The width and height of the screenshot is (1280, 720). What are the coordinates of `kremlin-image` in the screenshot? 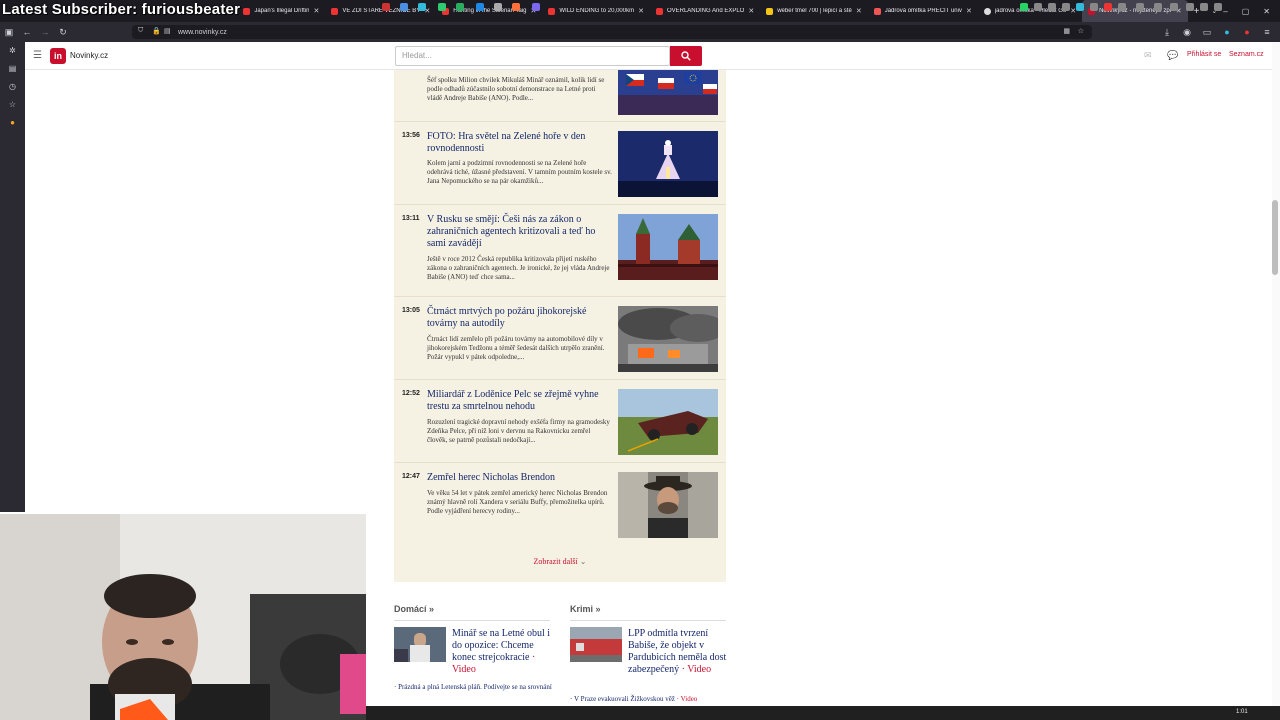 It's located at (668, 247).